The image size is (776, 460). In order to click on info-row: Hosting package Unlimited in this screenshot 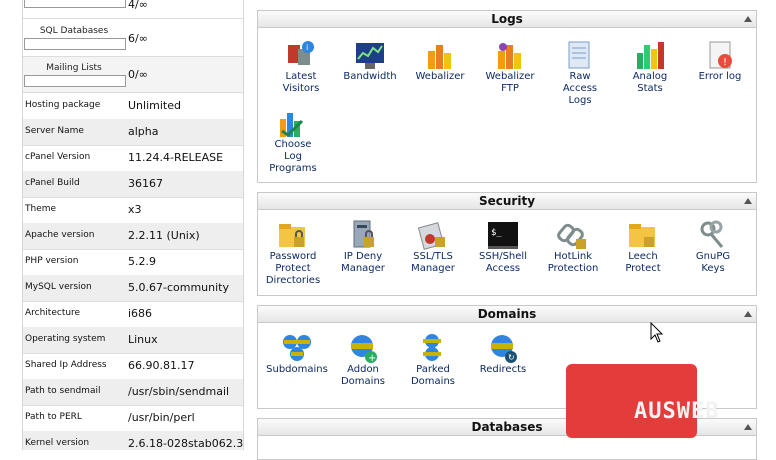, I will do `click(133, 106)`.